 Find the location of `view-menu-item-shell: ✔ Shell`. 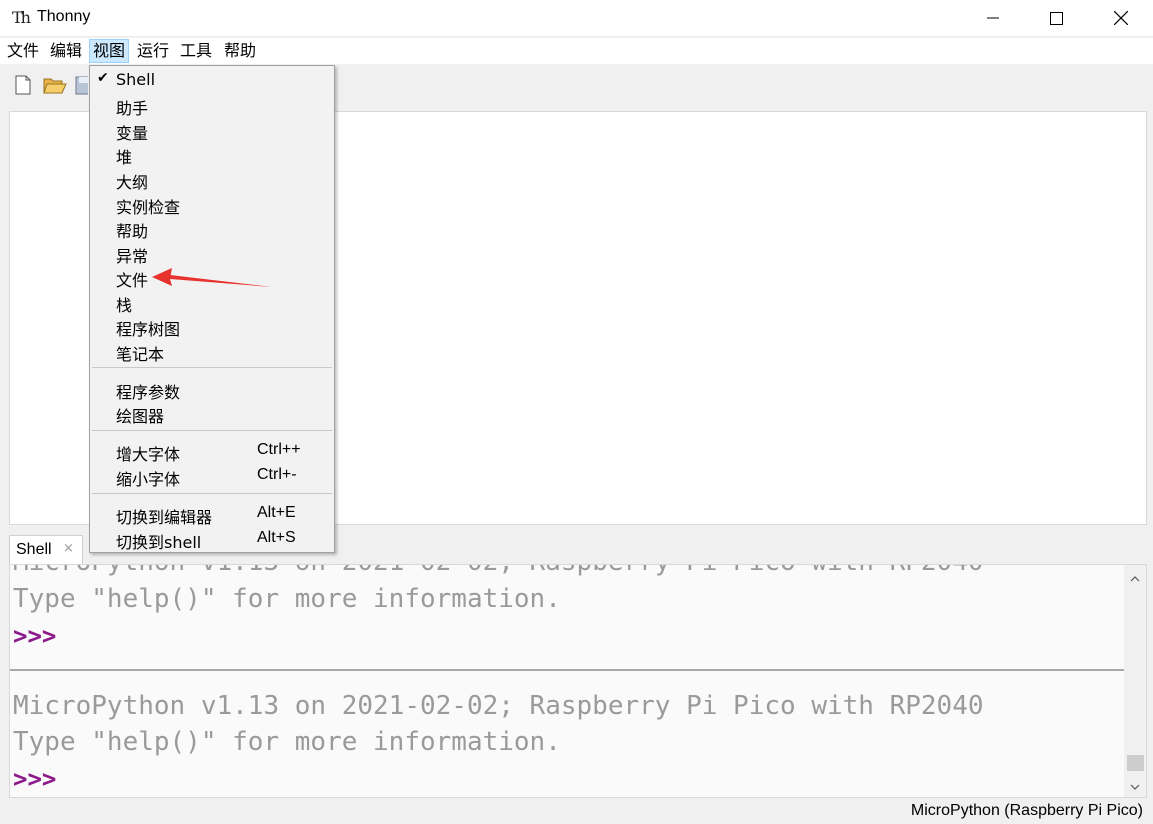

view-menu-item-shell: ✔ Shell is located at coordinates (212, 80).